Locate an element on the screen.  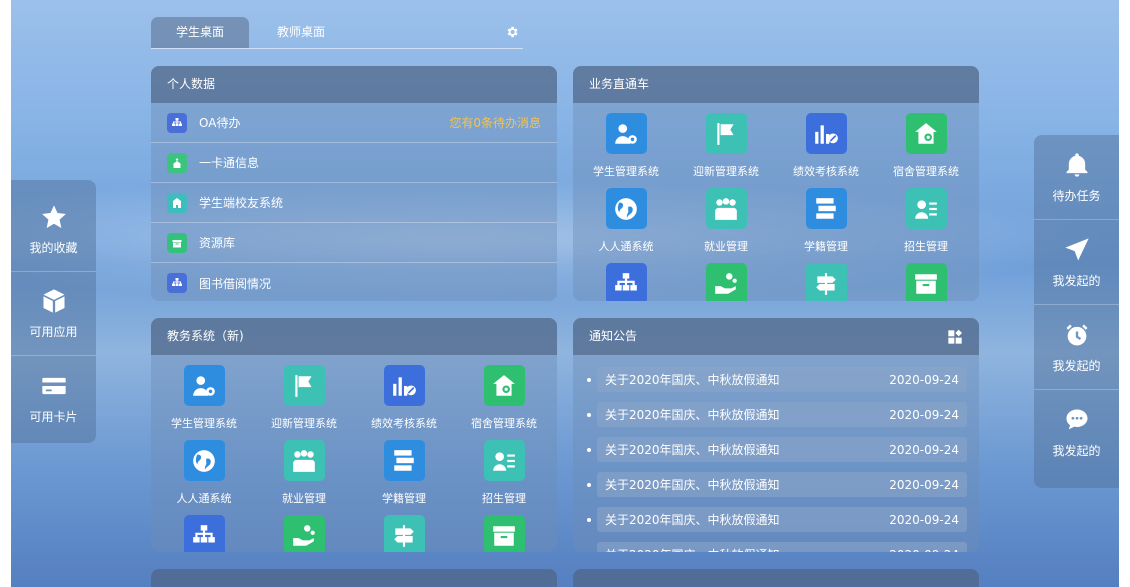
app-label: 学籍管理 is located at coordinates (404, 498).